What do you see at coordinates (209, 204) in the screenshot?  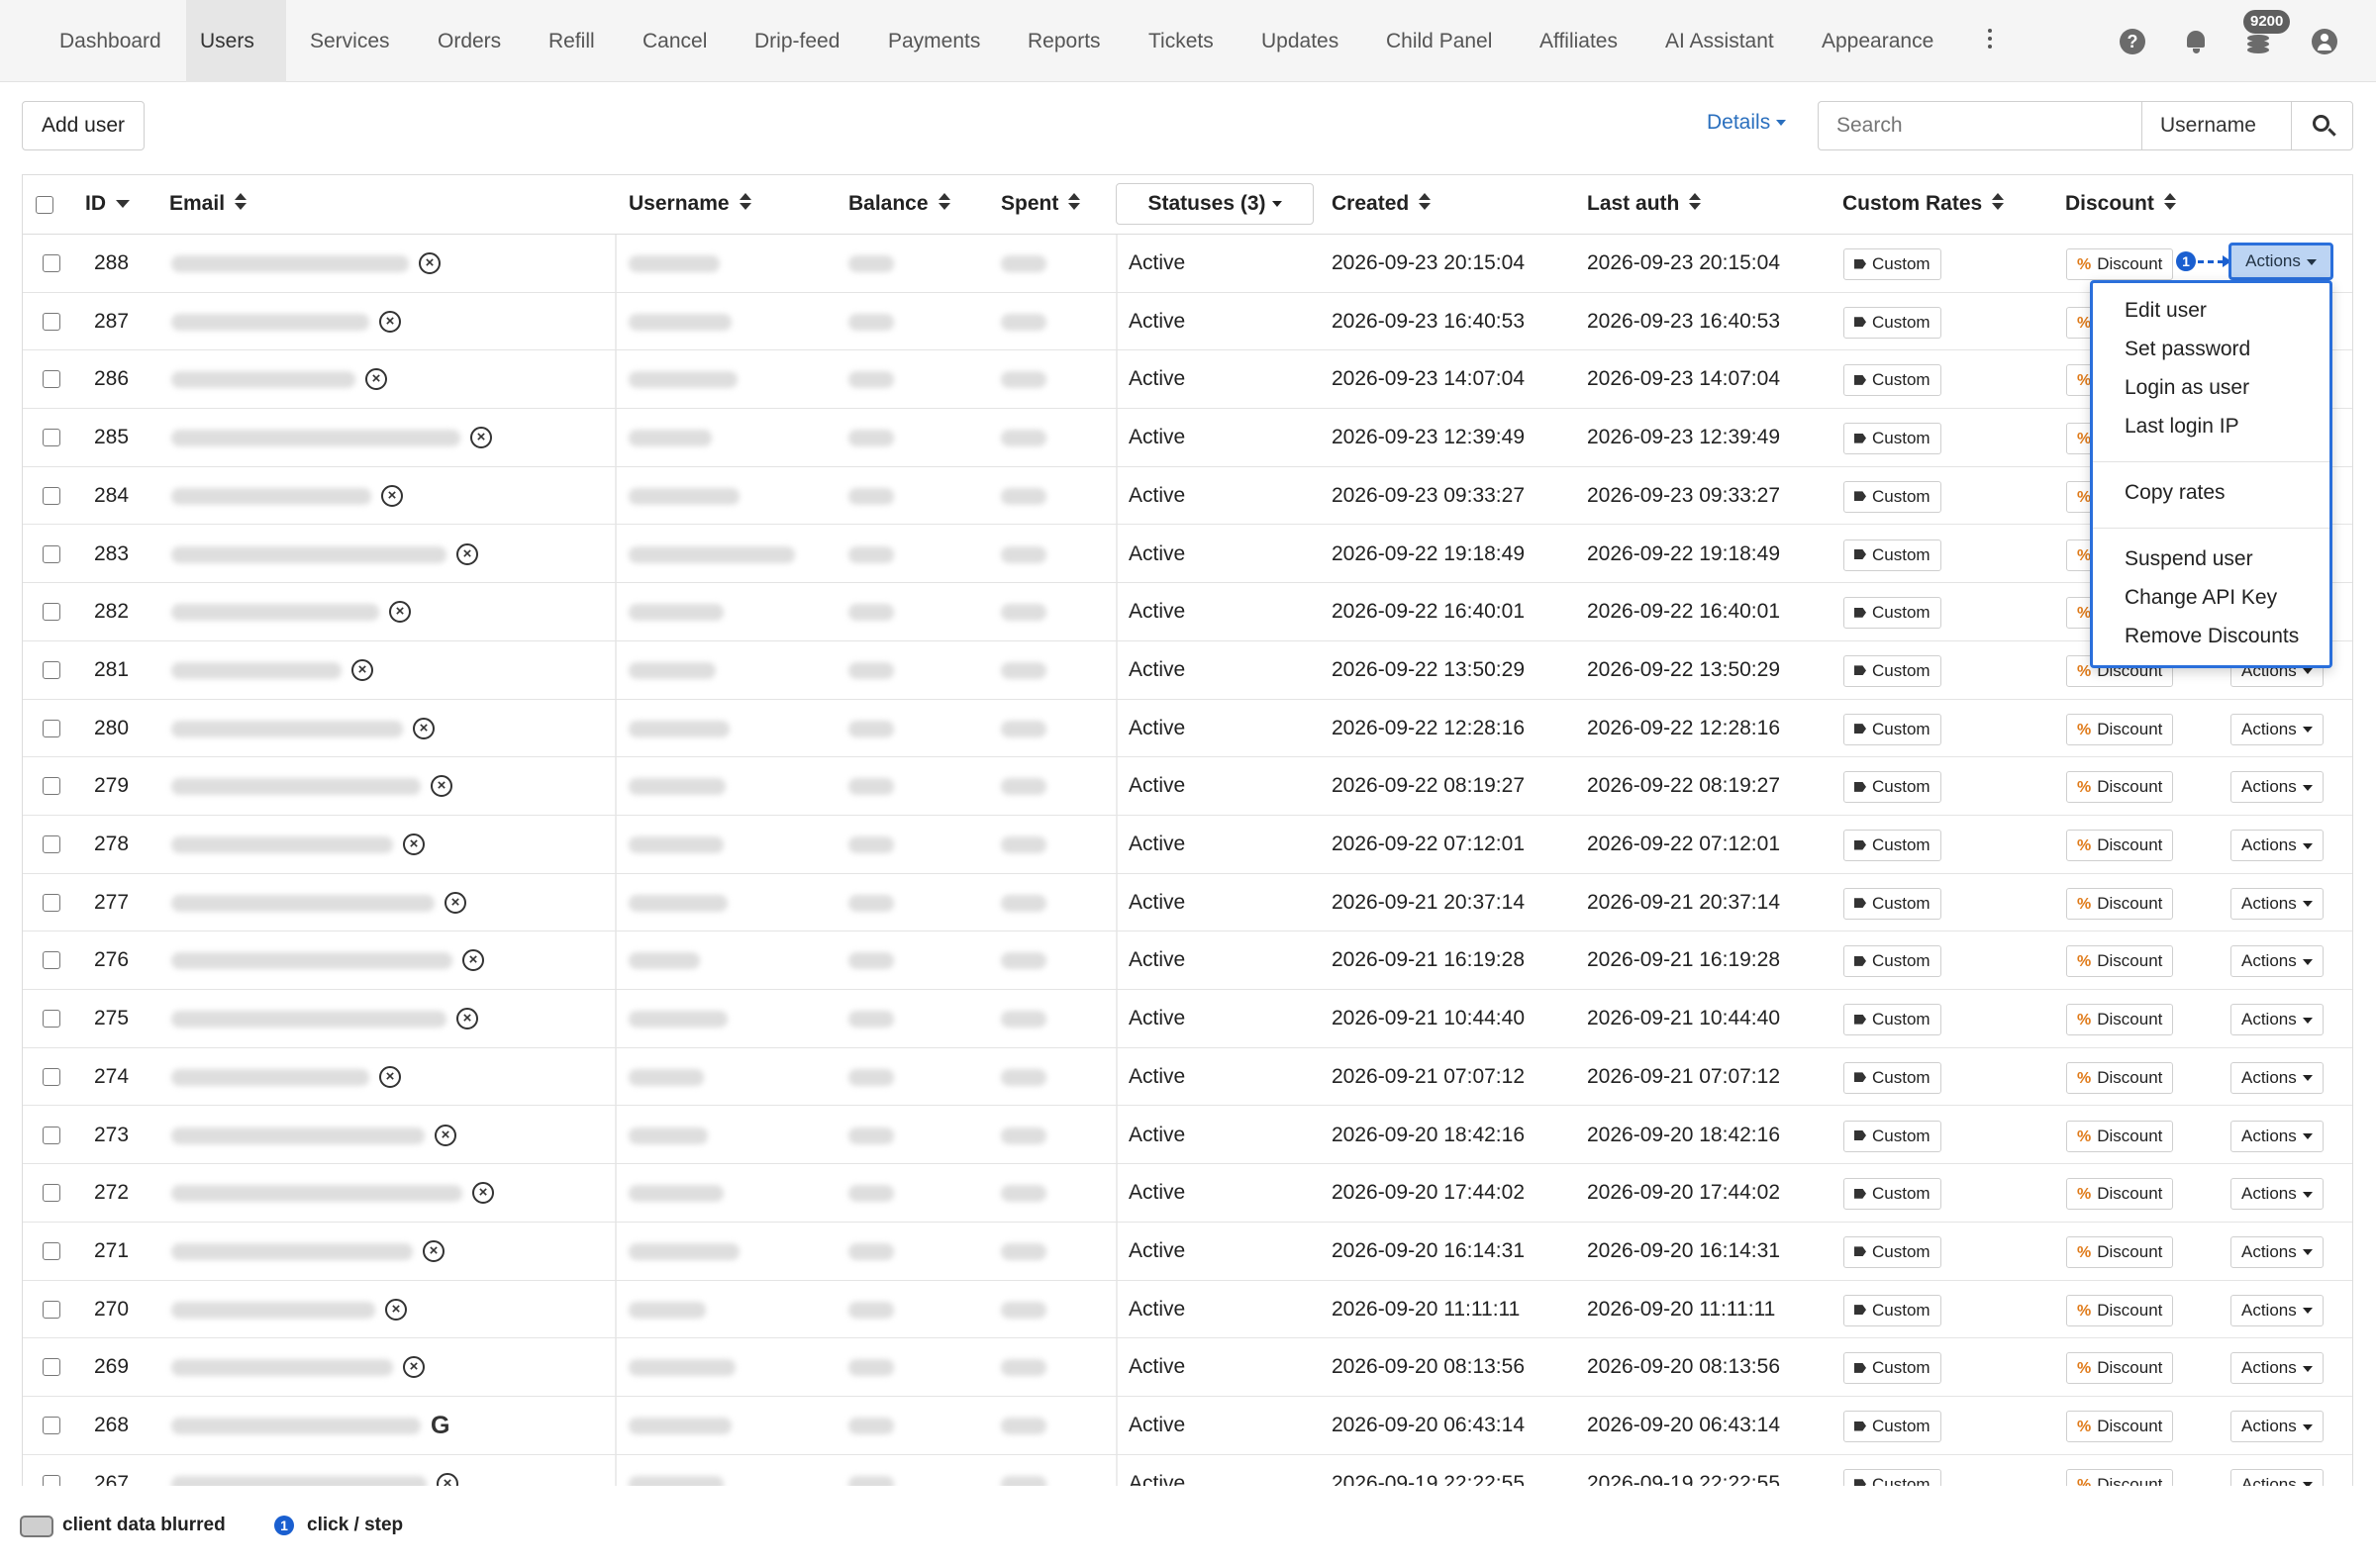 I see `th-email: Email` at bounding box center [209, 204].